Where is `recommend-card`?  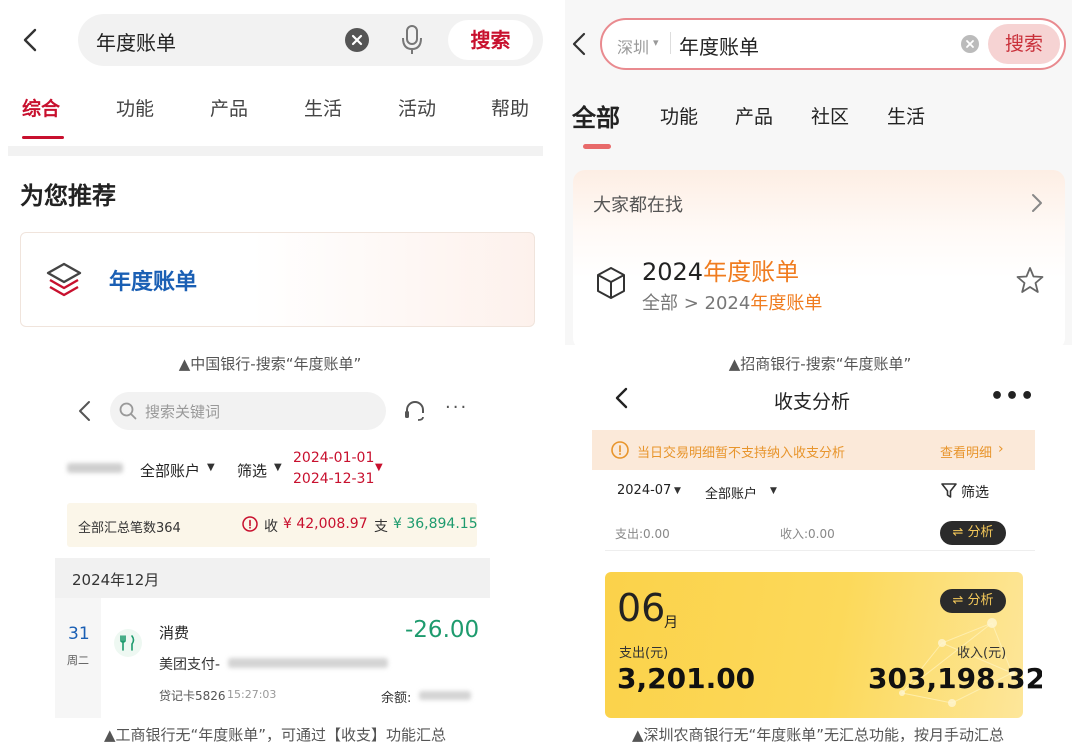
recommend-card is located at coordinates (277, 279).